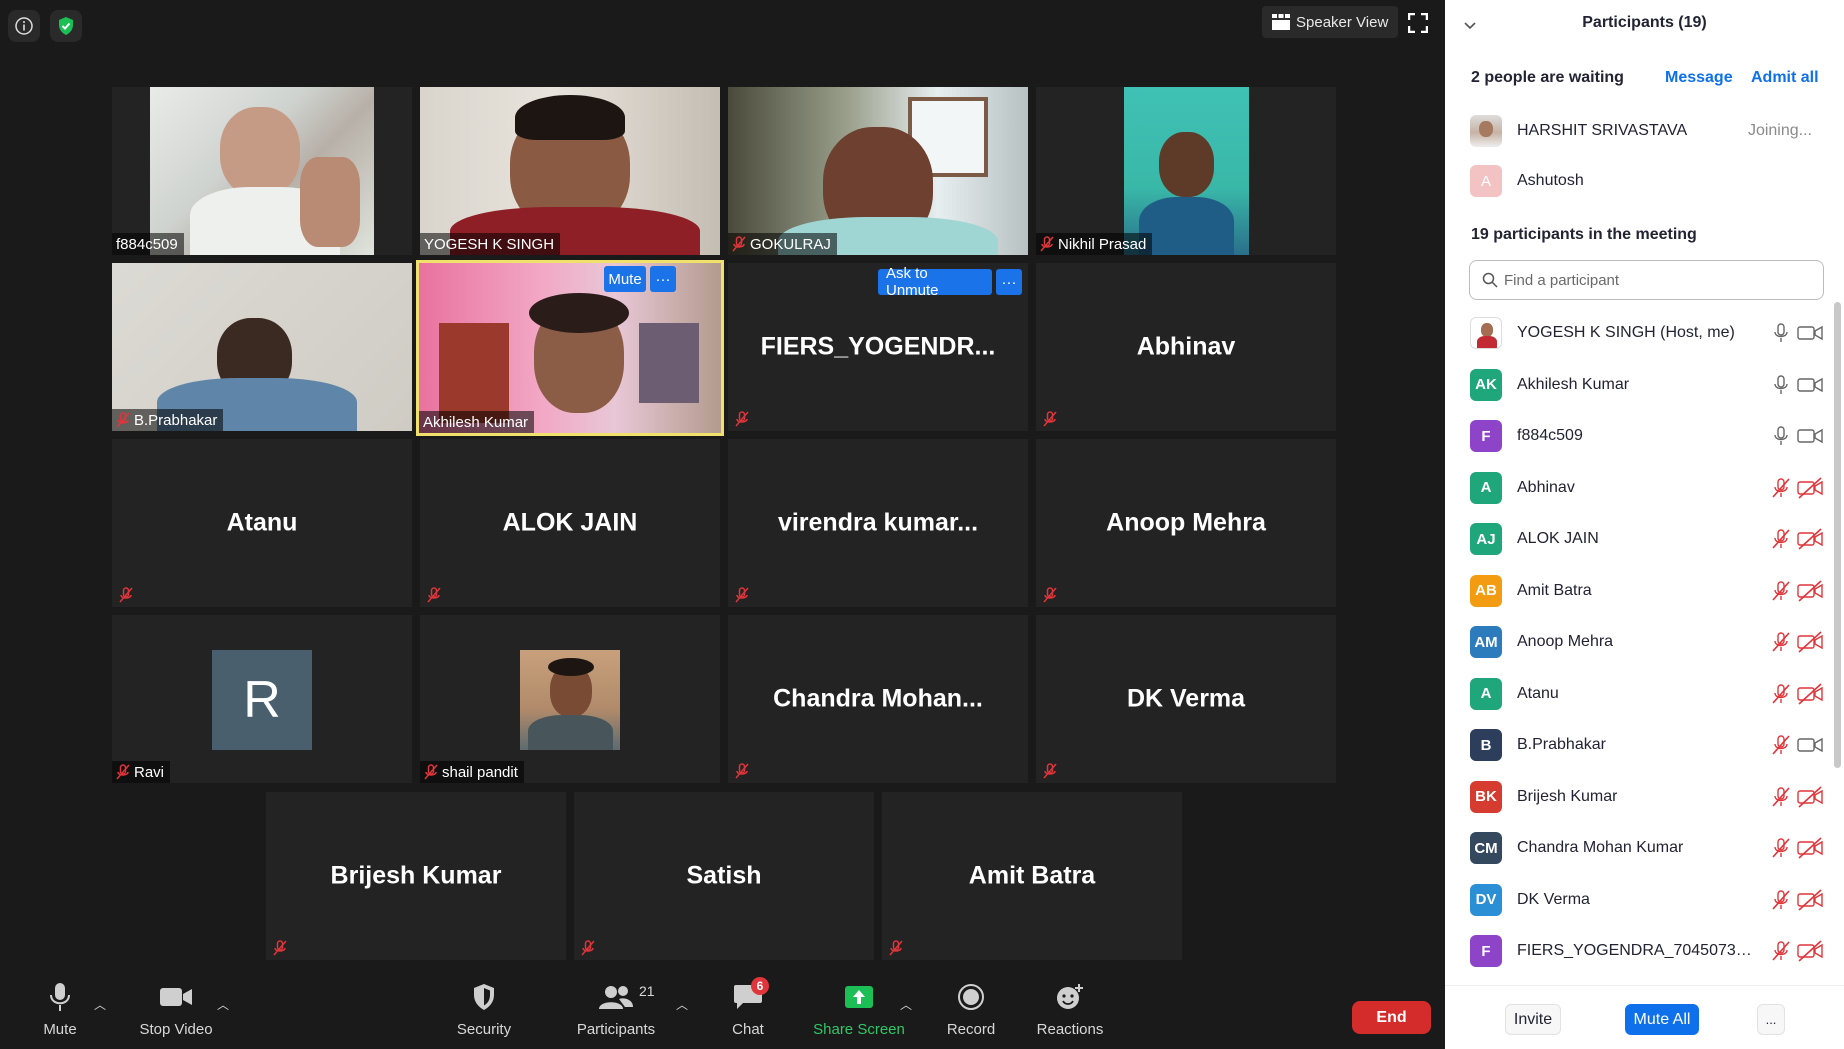  Describe the element at coordinates (223, 1004) in the screenshot. I see `video-options-caret-icon: ︿` at that location.